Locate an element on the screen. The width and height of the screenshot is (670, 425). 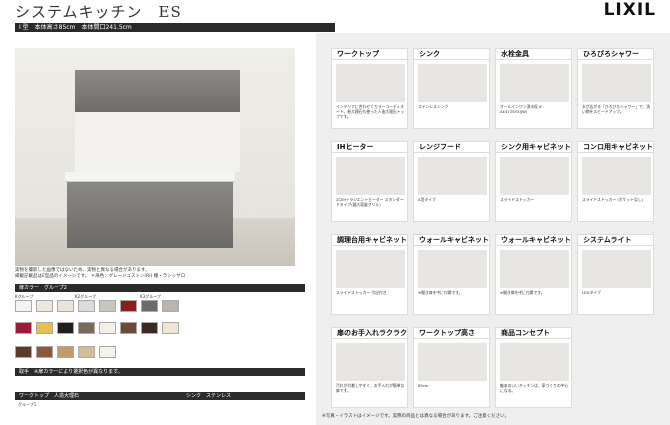
card-text: スライドストッカー is located at coordinates (517, 199).